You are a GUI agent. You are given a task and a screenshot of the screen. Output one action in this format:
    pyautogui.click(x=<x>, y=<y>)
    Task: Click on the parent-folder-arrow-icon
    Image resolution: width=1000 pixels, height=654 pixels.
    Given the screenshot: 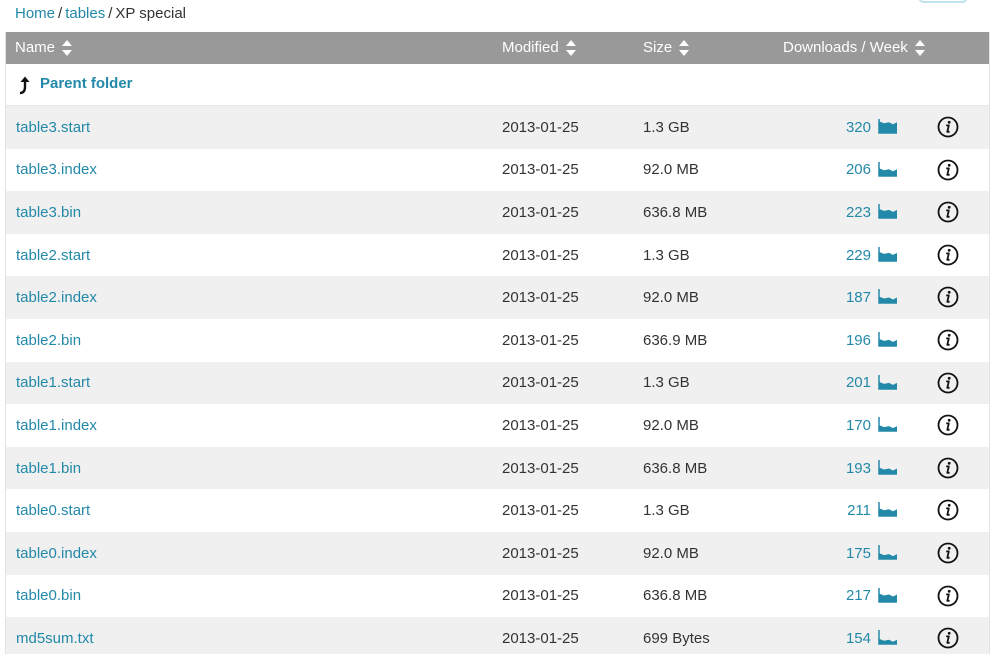 What is the action you would take?
    pyautogui.click(x=24, y=85)
    